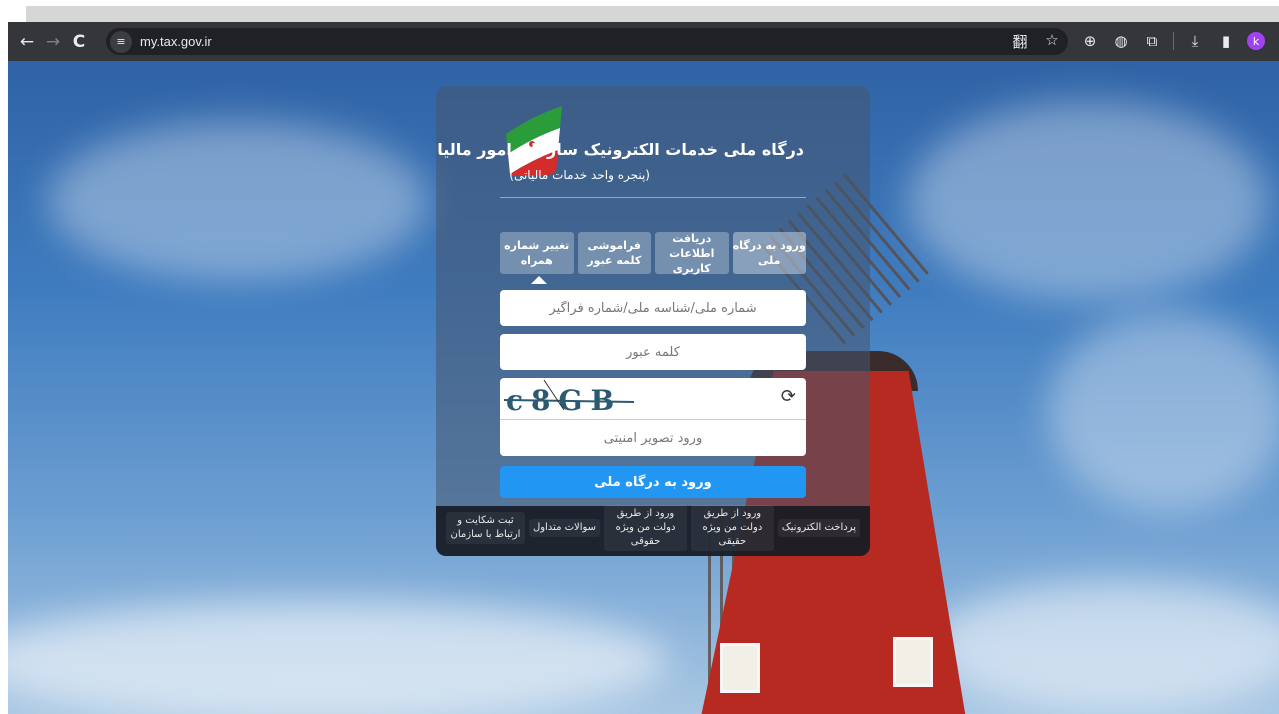  Describe the element at coordinates (485, 528) in the screenshot. I see `footer-link-complaint: ثبت شکایت و ارتباط با سازمان` at that location.